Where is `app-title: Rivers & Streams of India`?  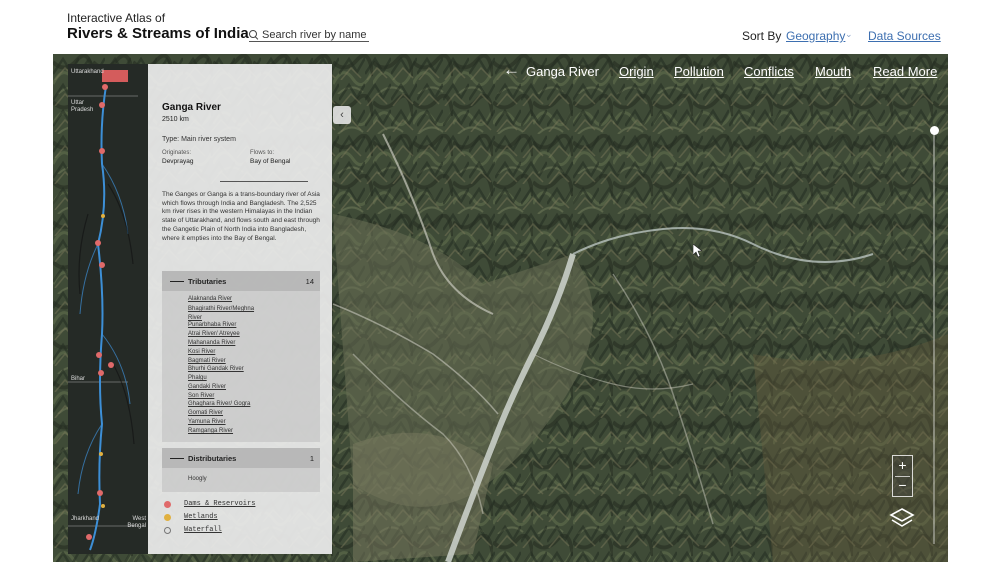
app-title: Rivers & Streams of India is located at coordinates (158, 33).